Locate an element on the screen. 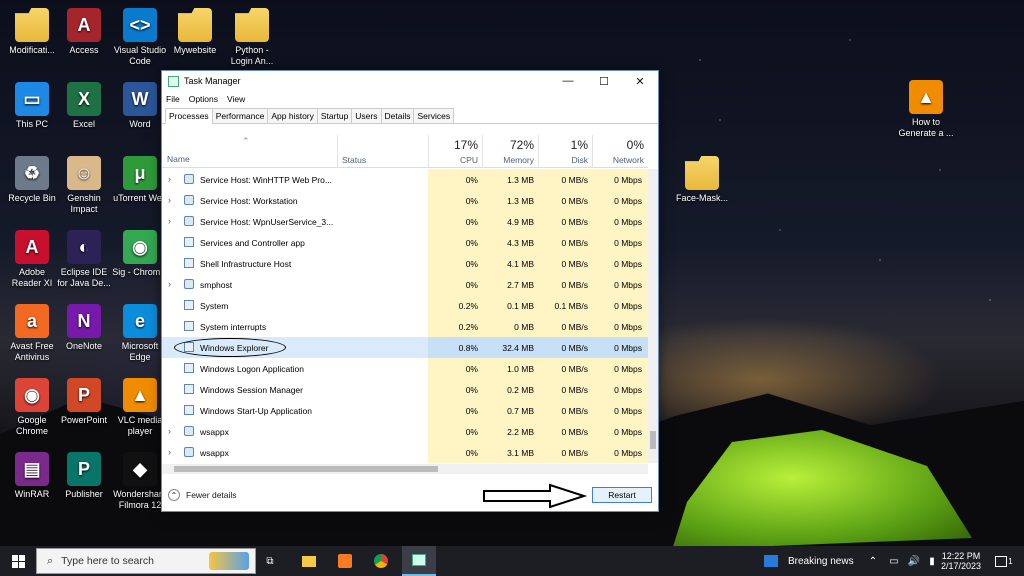  tab-services: Services is located at coordinates (434, 115).